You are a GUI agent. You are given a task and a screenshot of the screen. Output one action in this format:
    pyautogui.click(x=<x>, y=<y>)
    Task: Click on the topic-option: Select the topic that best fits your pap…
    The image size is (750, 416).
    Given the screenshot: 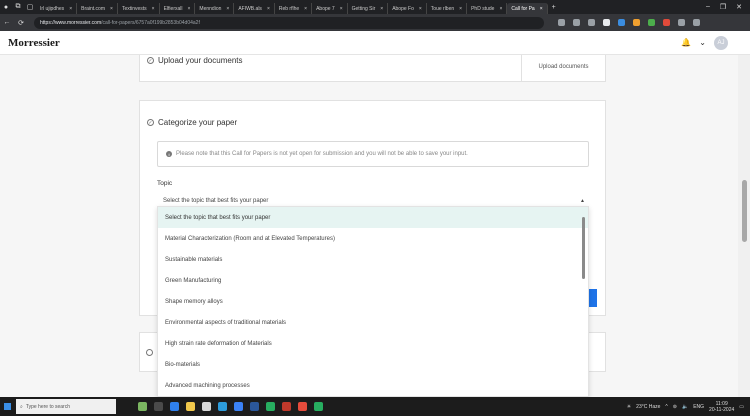 What is the action you would take?
    pyautogui.click(x=373, y=217)
    